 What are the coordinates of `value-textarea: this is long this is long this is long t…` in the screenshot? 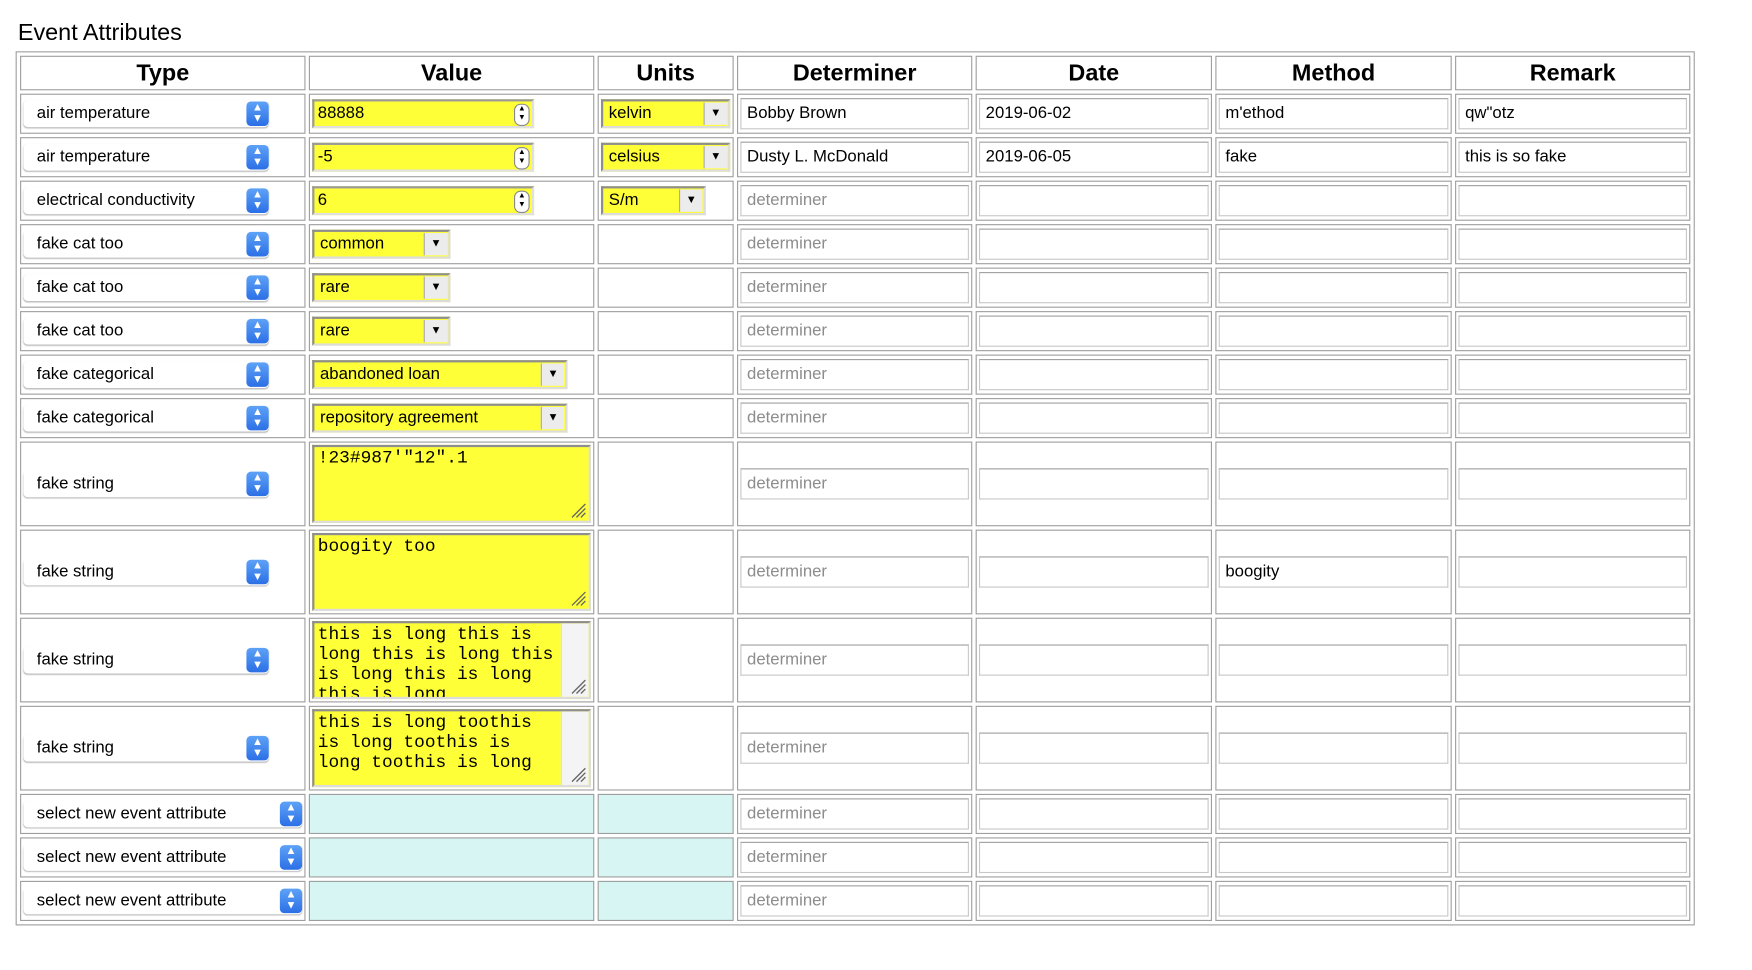 It's located at (451, 660).